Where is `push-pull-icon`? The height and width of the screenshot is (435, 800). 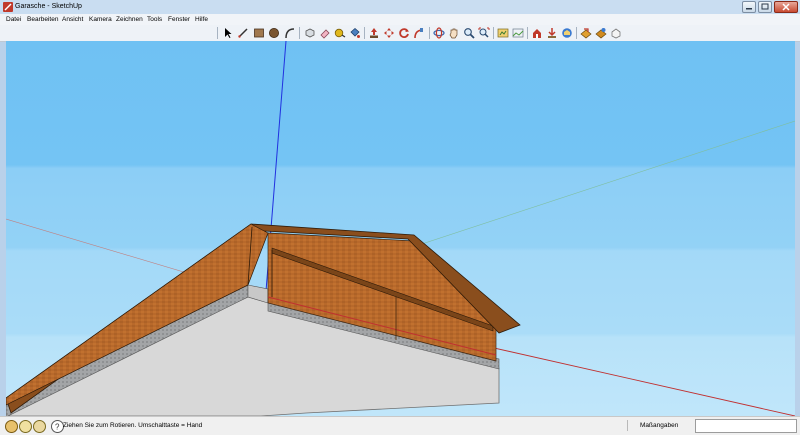
push-pull-icon is located at coordinates (374, 33).